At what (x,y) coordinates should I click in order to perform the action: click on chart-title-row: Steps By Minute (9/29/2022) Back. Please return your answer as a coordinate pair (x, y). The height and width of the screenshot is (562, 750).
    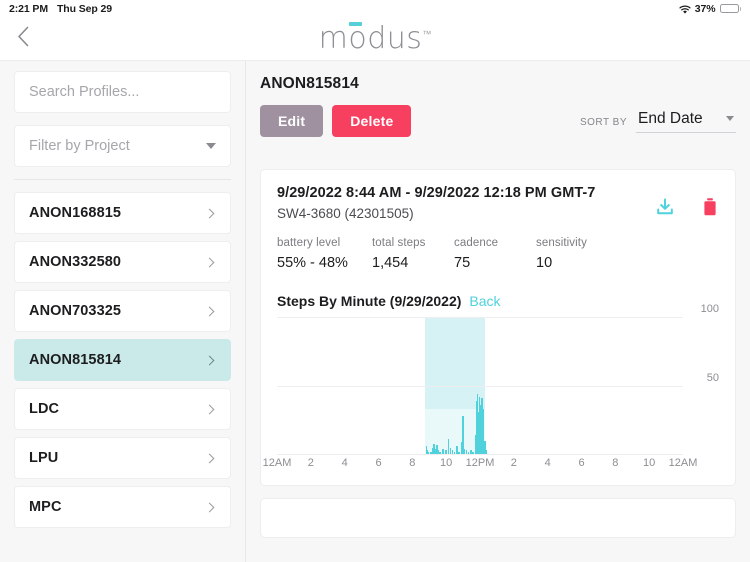
    Looking at the image, I should click on (498, 301).